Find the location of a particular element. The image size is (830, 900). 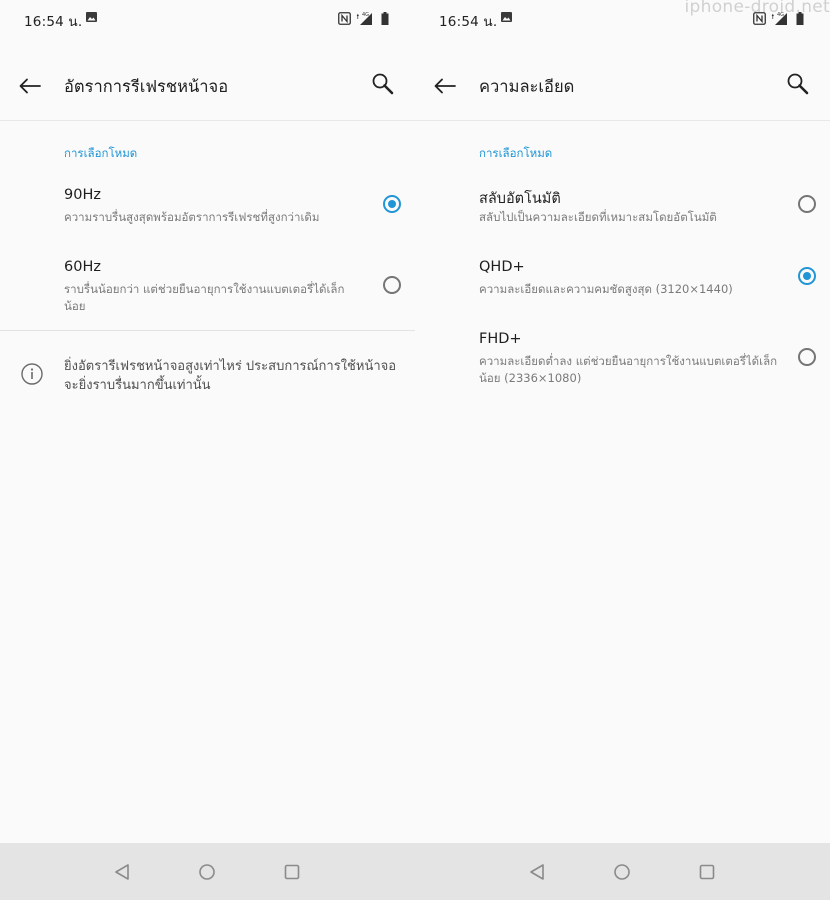

page-title: ความละเอียด is located at coordinates (527, 86).